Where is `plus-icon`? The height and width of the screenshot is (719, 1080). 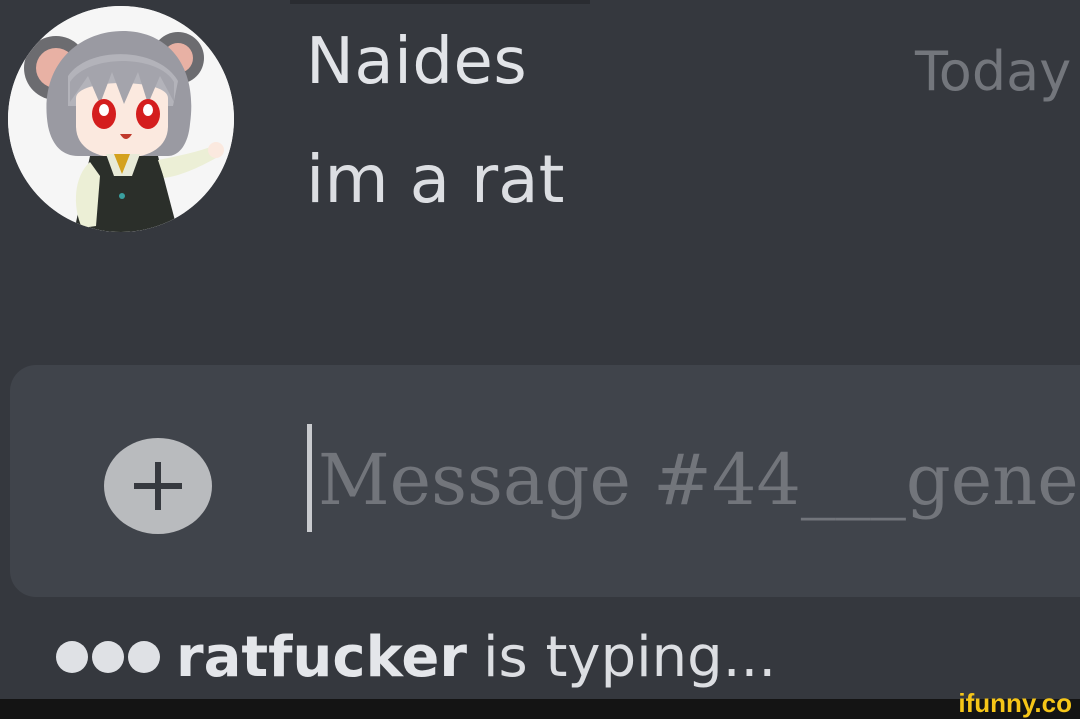 plus-icon is located at coordinates (158, 486).